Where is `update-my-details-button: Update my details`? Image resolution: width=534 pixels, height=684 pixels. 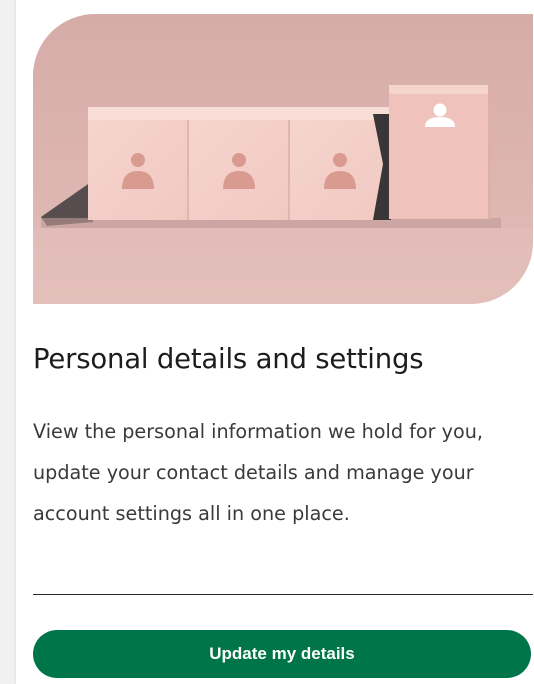 update-my-details-button: Update my details is located at coordinates (282, 654).